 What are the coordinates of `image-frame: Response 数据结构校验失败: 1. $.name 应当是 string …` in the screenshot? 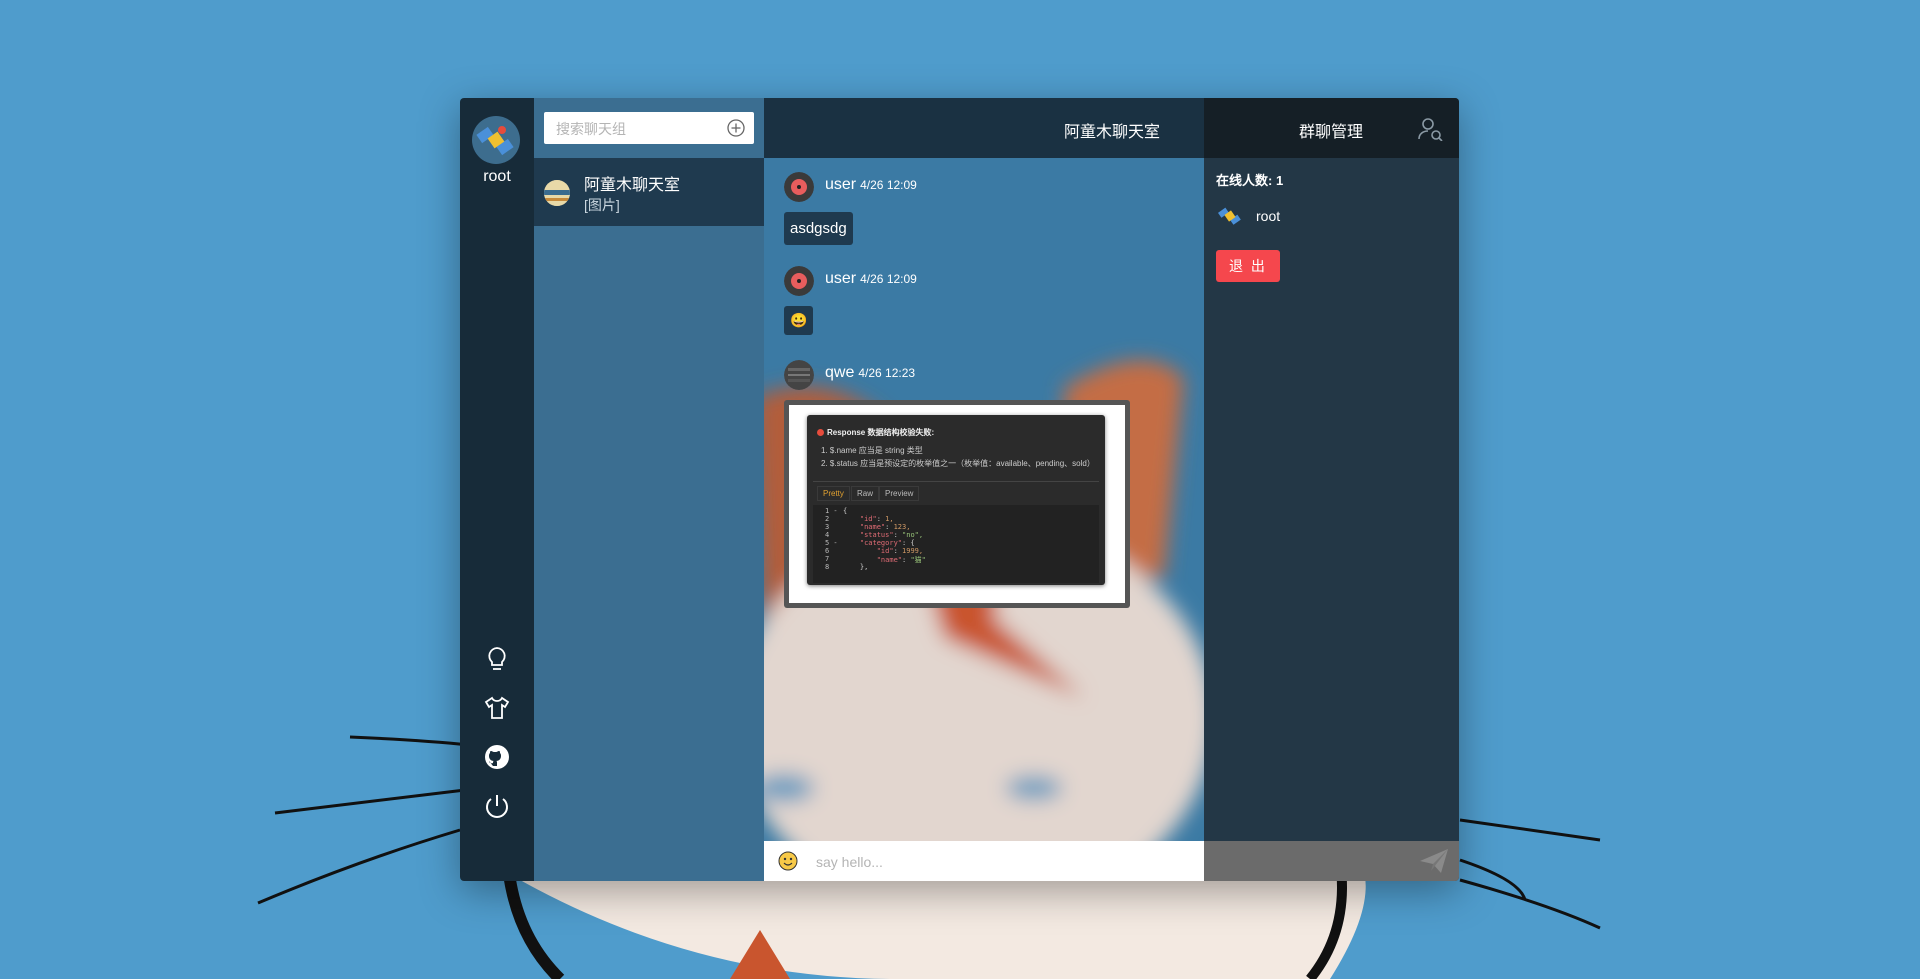 It's located at (957, 504).